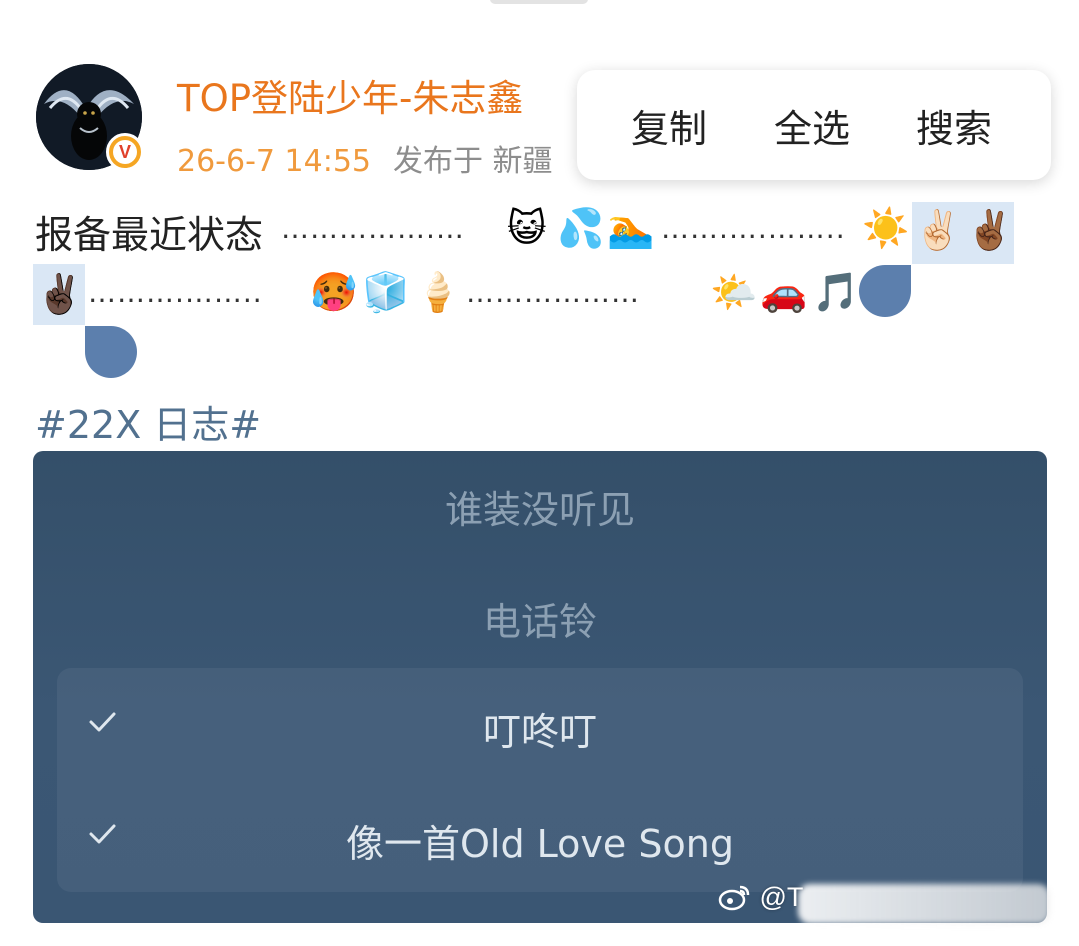 The width and height of the screenshot is (1079, 946). I want to click on peace-medium-emoji: ✌🏾, so click(990, 230).